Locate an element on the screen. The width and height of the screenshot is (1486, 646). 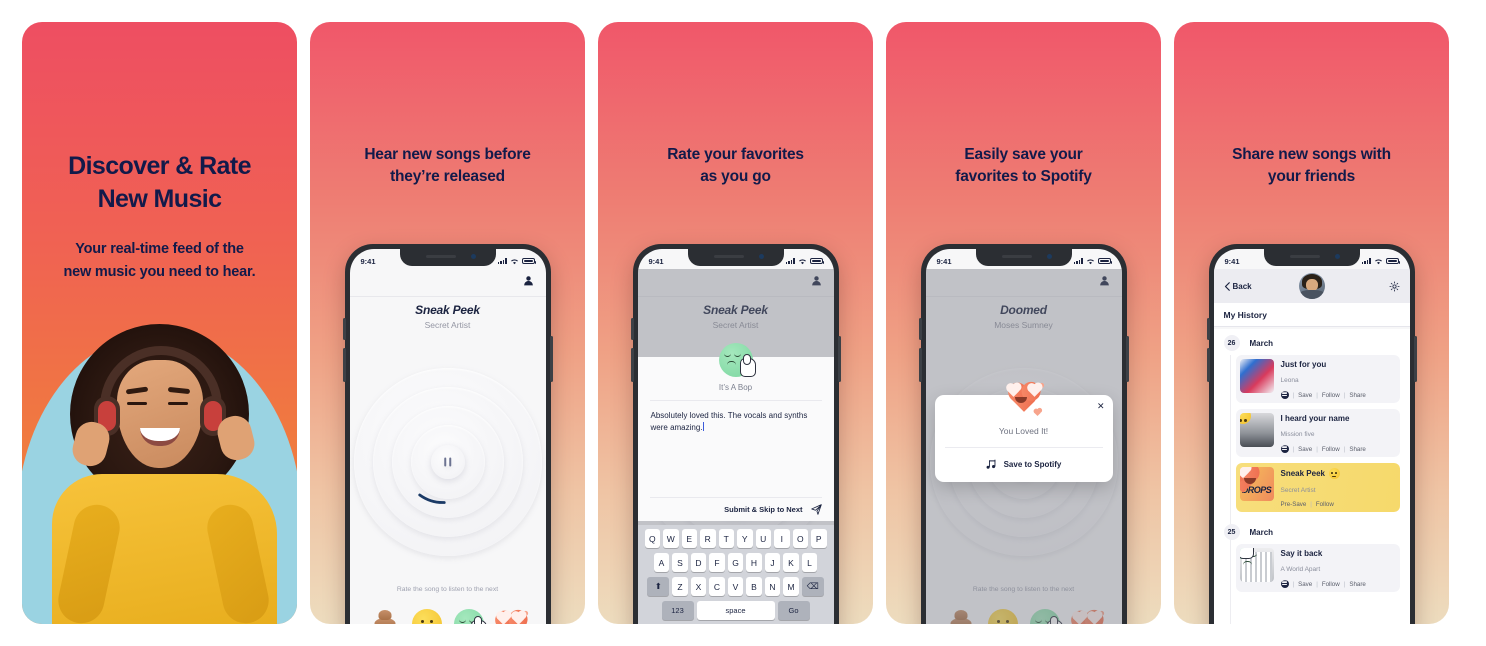
pause-icon is located at coordinates (447, 462).